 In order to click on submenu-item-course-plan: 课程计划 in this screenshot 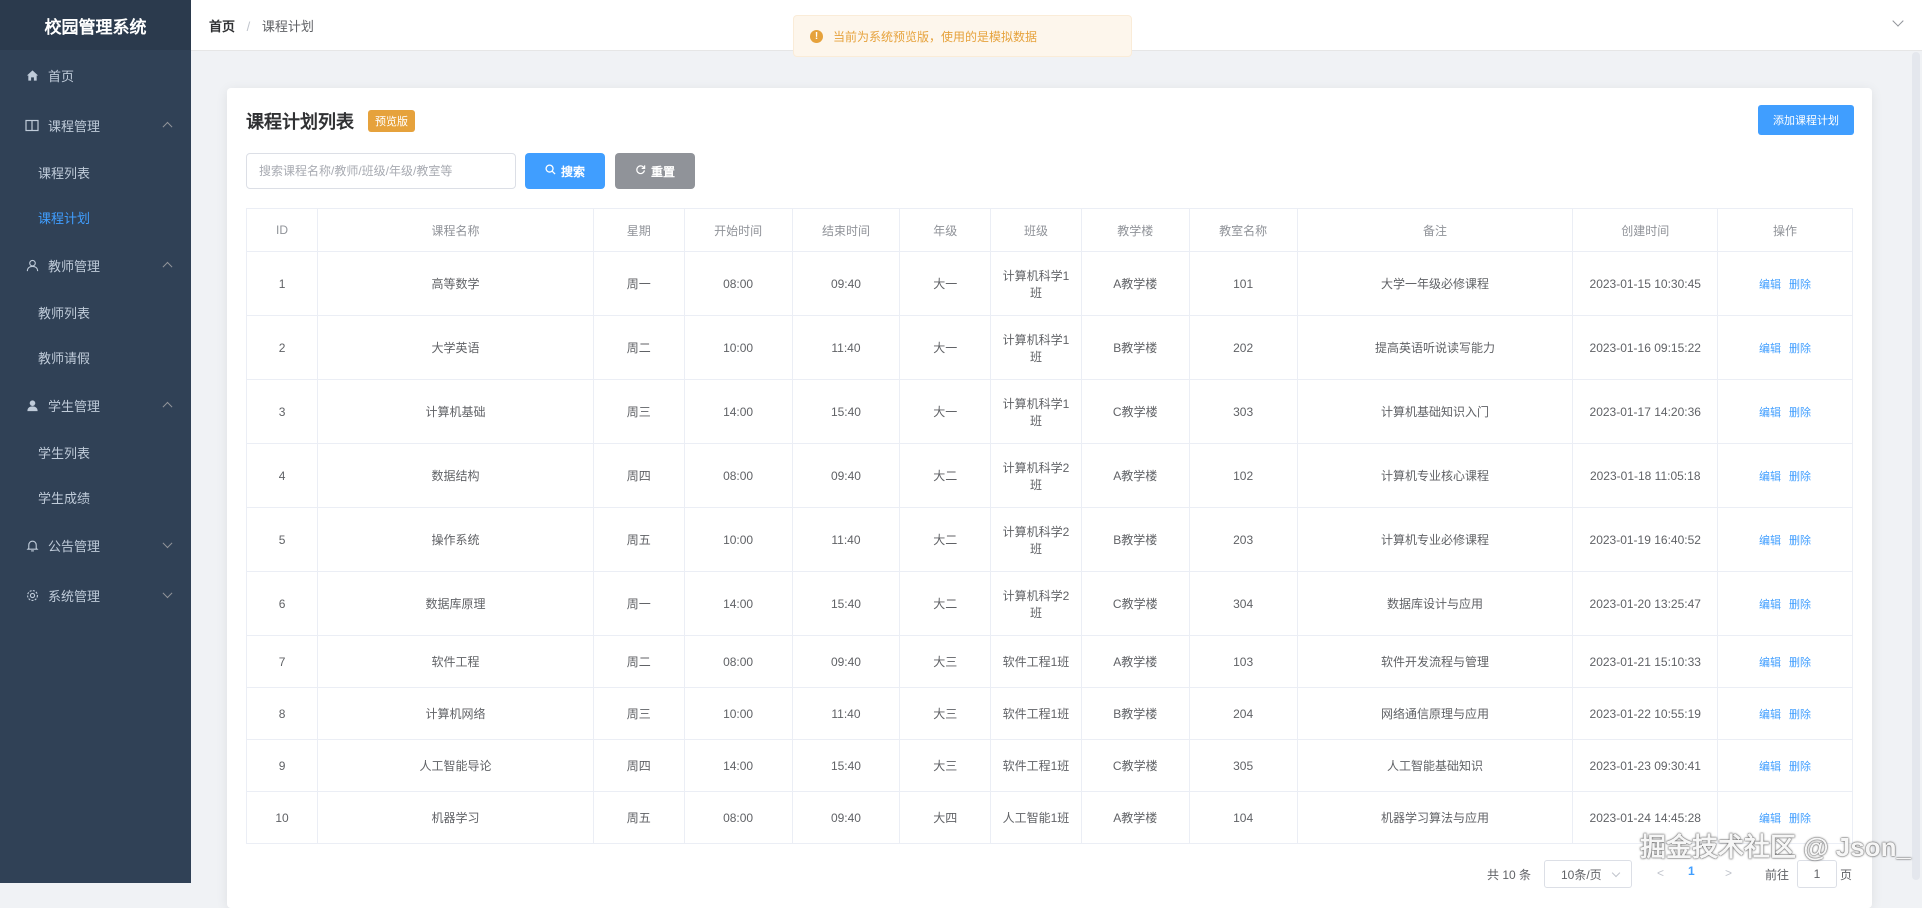, I will do `click(95, 217)`.